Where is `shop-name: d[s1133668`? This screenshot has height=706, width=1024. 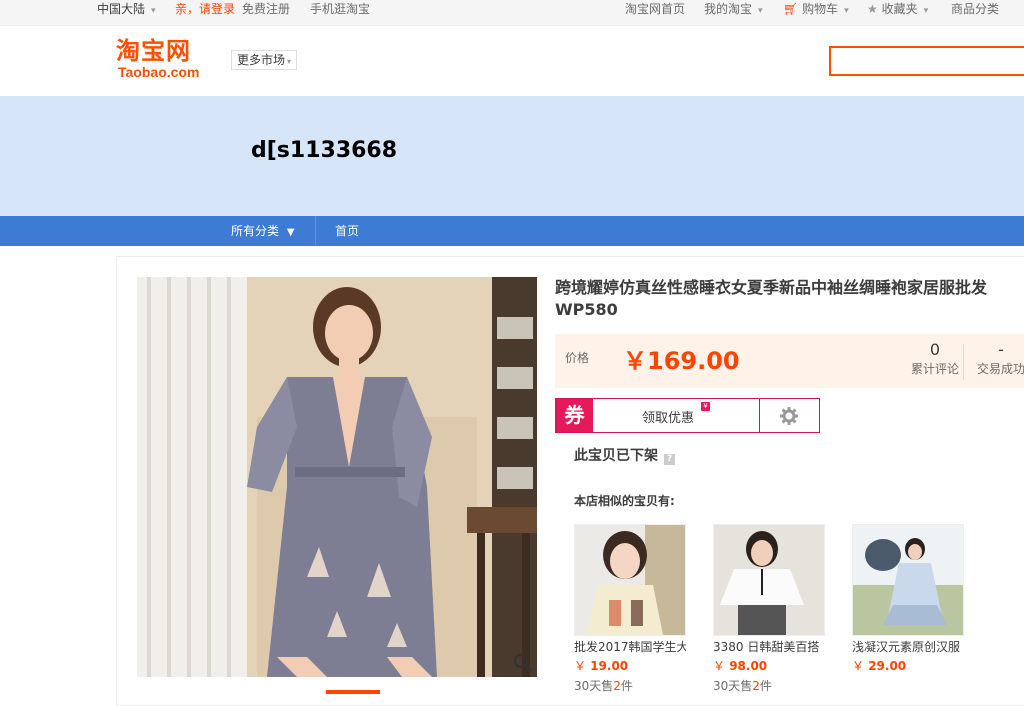 shop-name: d[s1133668 is located at coordinates (324, 150).